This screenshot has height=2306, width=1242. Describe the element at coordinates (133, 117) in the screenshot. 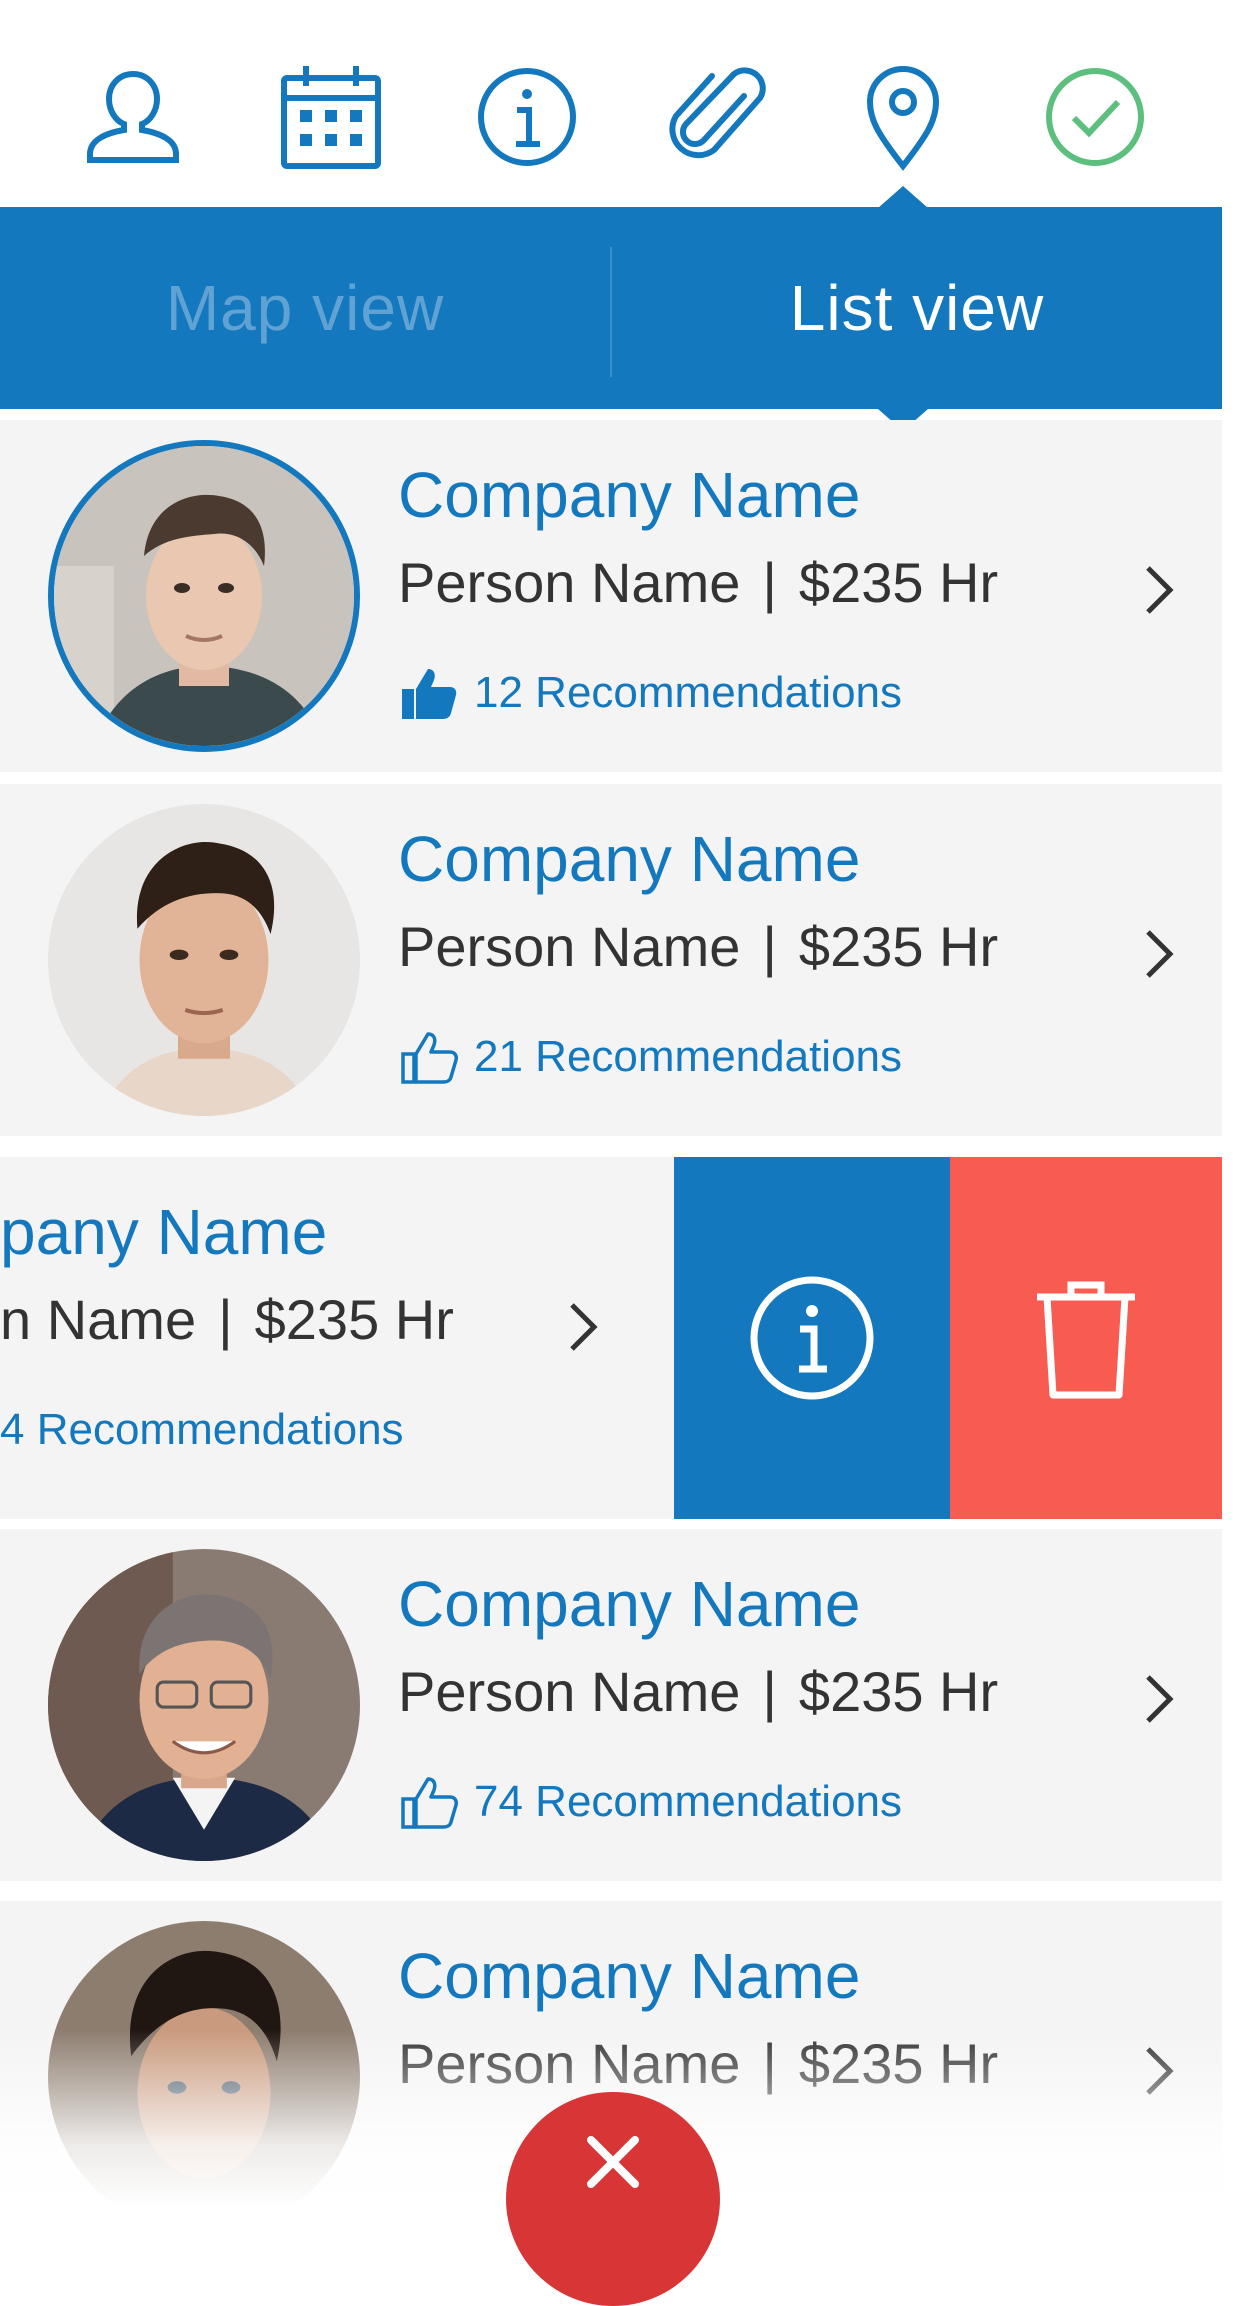

I see `person-icon` at that location.